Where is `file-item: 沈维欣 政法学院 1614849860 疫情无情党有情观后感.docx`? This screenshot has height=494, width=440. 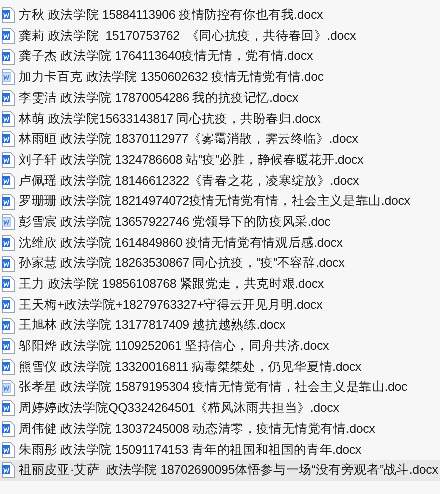 file-item: 沈维欣 政法学院 1614849860 疫情无情党有情观后感.docx is located at coordinates (220, 243).